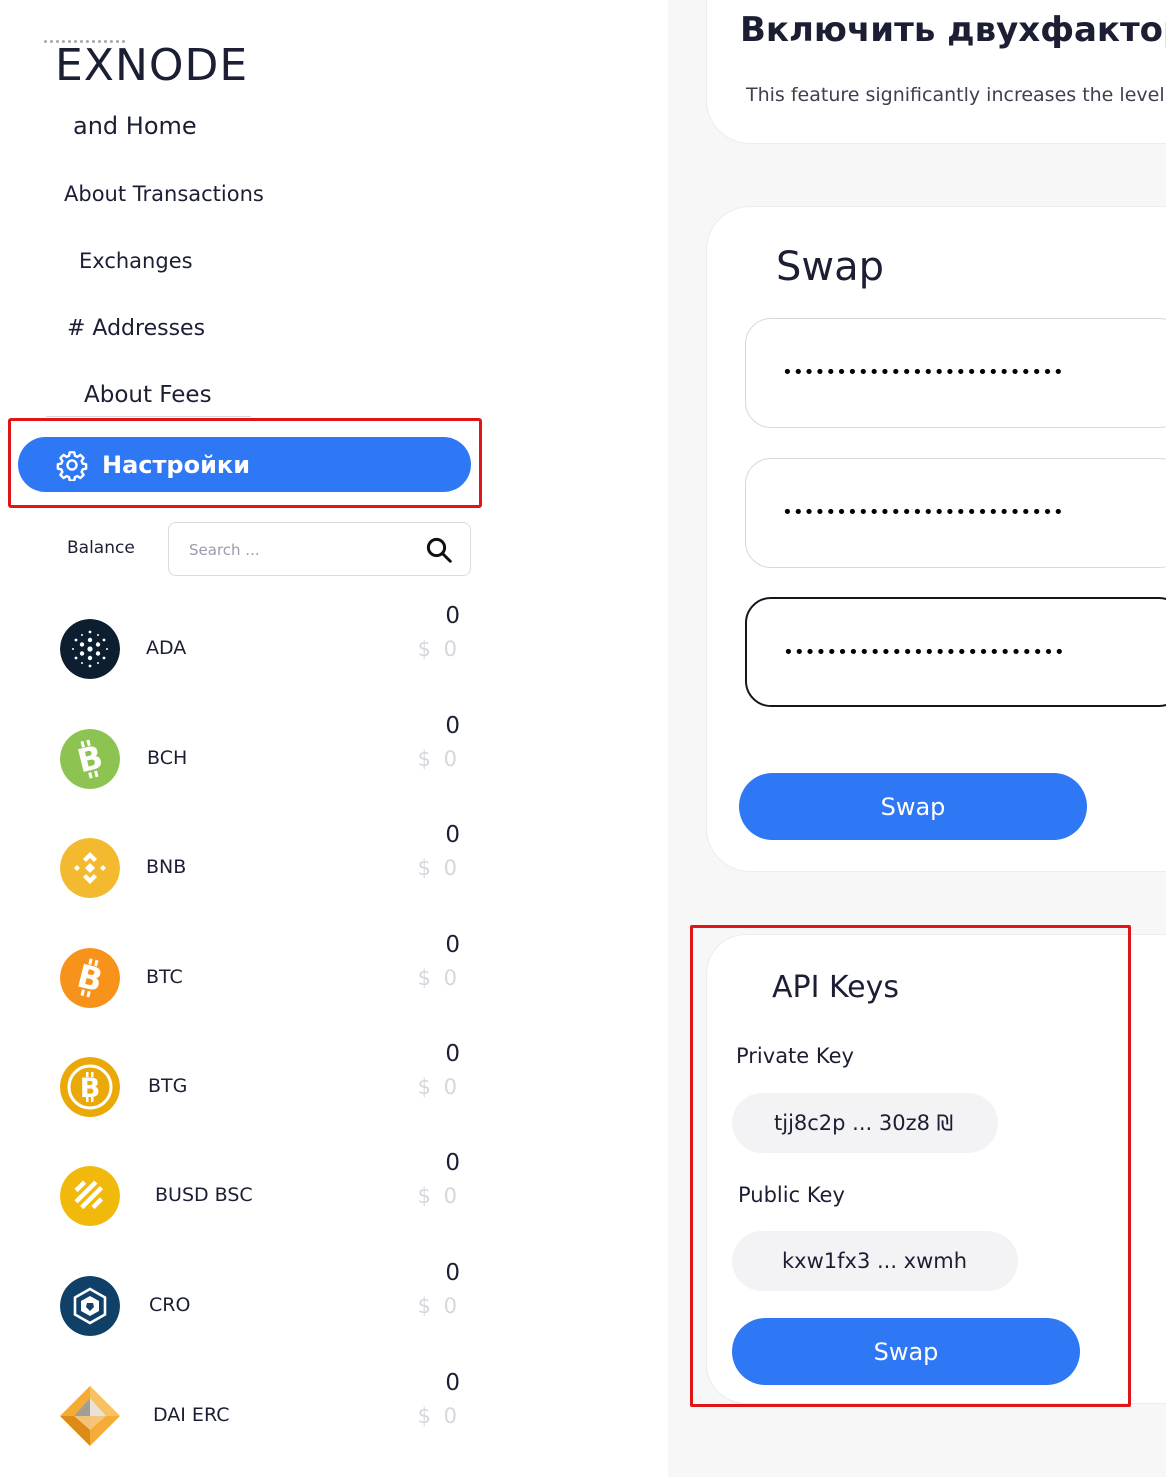 Image resolution: width=1166 pixels, height=1477 pixels. What do you see at coordinates (204, 1195) in the screenshot?
I see `coin-name: BUSD BSC` at bounding box center [204, 1195].